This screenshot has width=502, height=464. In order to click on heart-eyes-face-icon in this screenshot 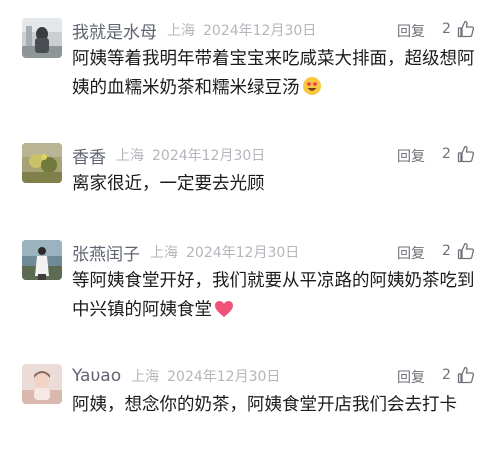, I will do `click(312, 91)`.